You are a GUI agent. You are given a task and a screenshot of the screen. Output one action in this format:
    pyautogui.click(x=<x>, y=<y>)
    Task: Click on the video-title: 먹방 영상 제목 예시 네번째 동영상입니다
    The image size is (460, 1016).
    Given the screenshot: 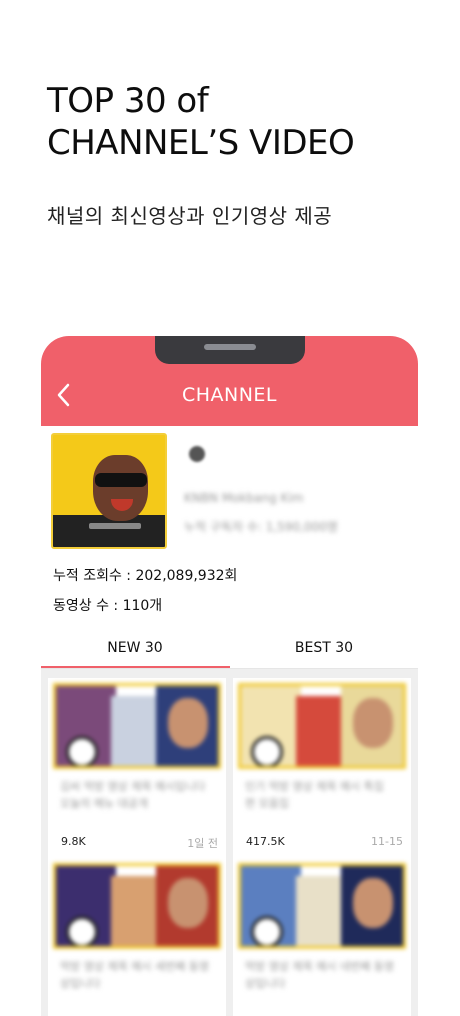 What is the action you would take?
    pyautogui.click(x=320, y=975)
    